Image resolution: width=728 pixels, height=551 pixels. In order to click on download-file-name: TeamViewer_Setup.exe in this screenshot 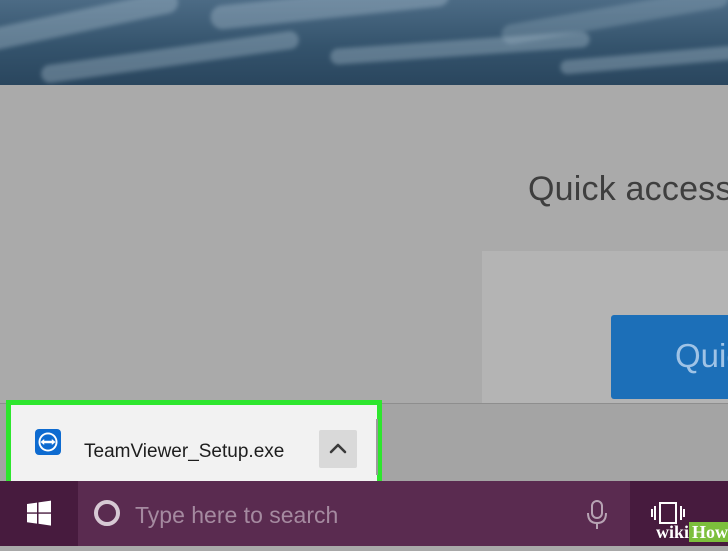, I will do `click(184, 452)`.